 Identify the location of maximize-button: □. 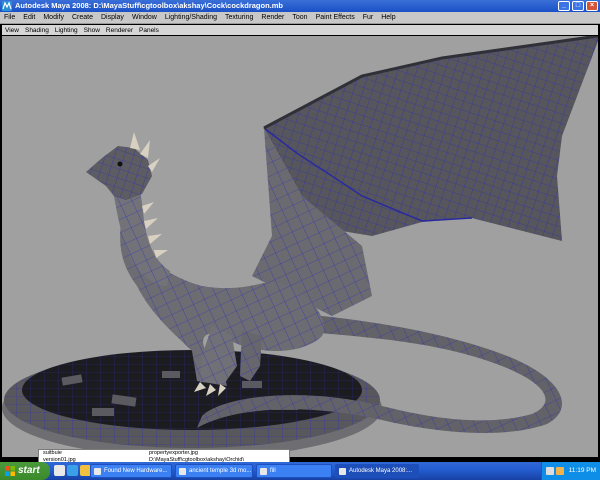
(578, 6).